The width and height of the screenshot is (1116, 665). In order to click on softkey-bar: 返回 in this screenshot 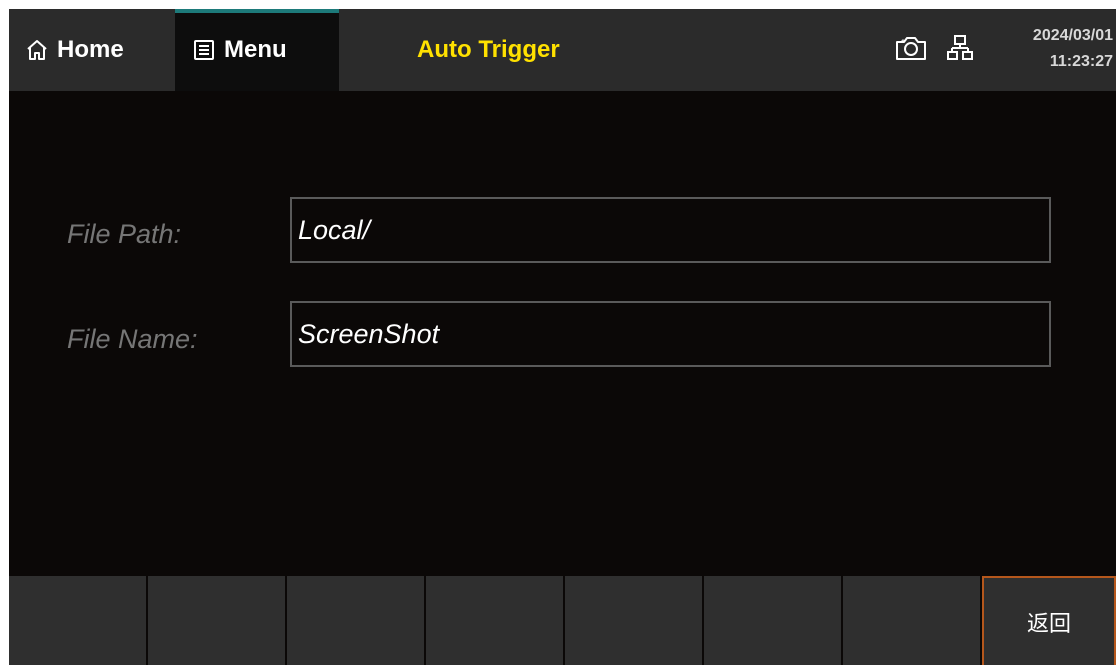, I will do `click(562, 620)`.